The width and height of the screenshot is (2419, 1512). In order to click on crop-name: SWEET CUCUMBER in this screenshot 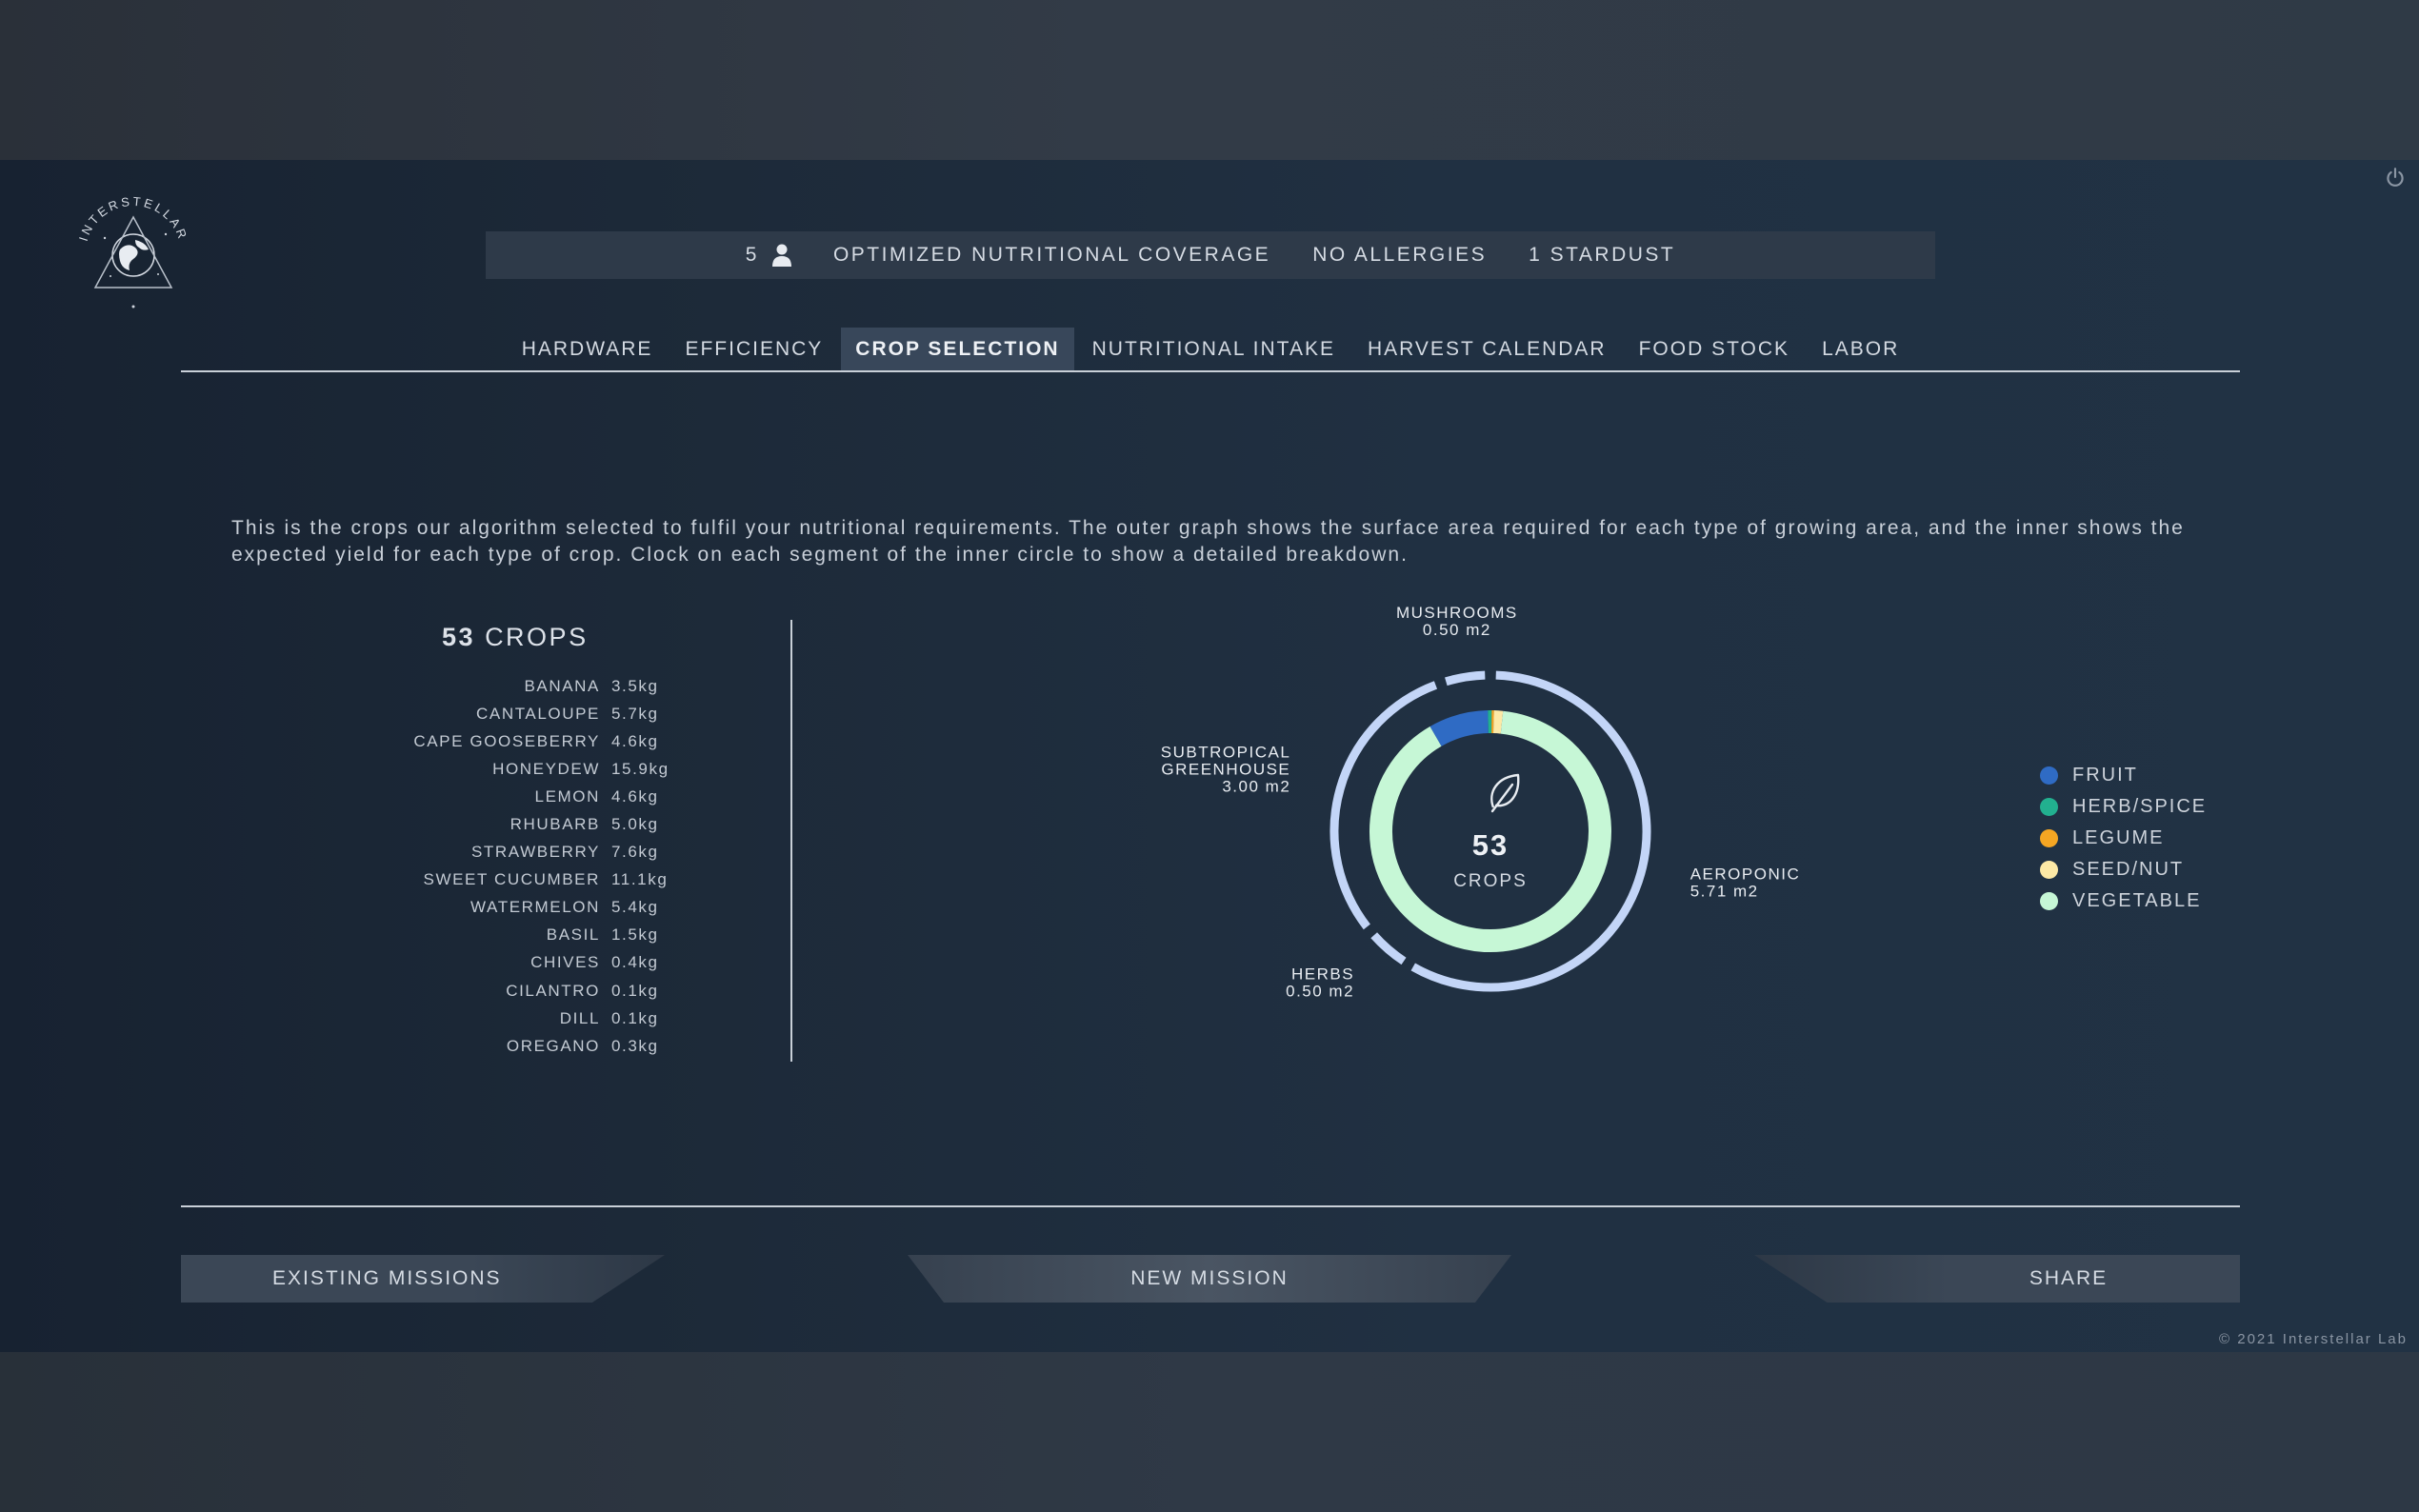, I will do `click(512, 879)`.